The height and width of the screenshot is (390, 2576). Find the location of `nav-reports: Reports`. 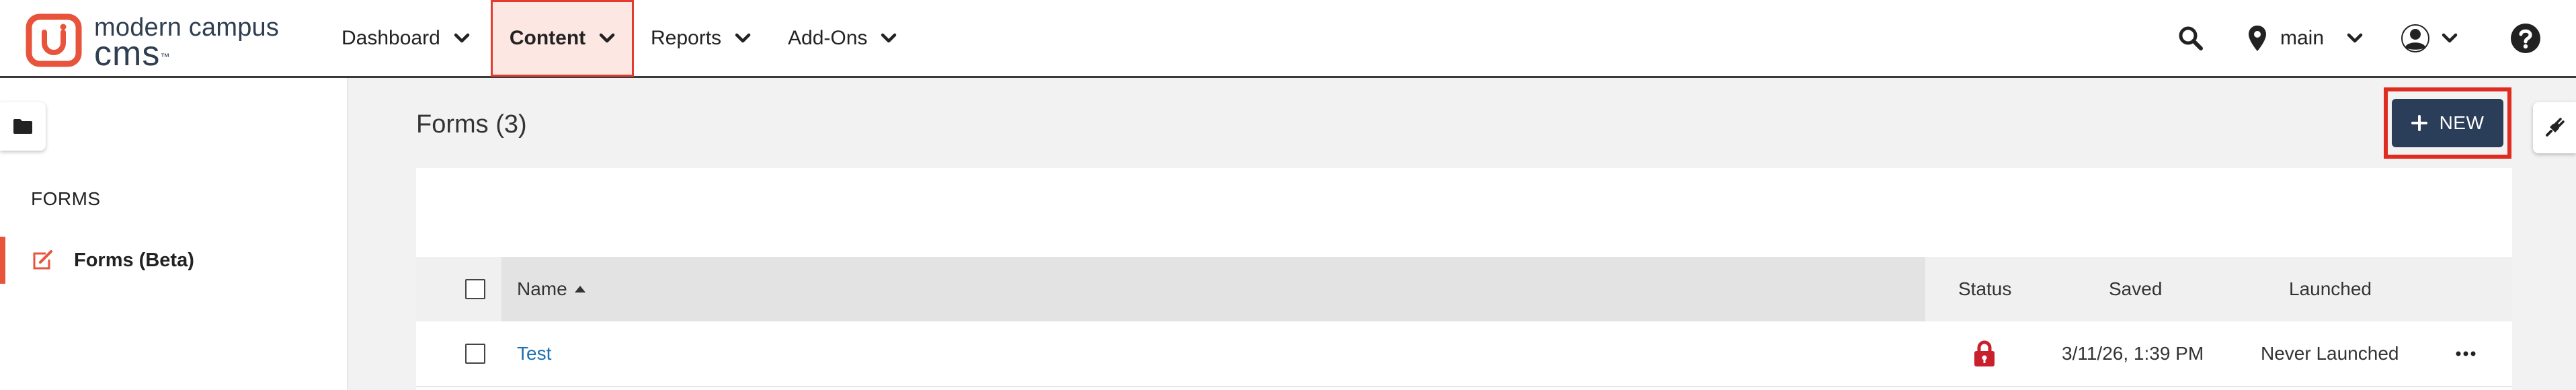

nav-reports: Reports is located at coordinates (701, 38).